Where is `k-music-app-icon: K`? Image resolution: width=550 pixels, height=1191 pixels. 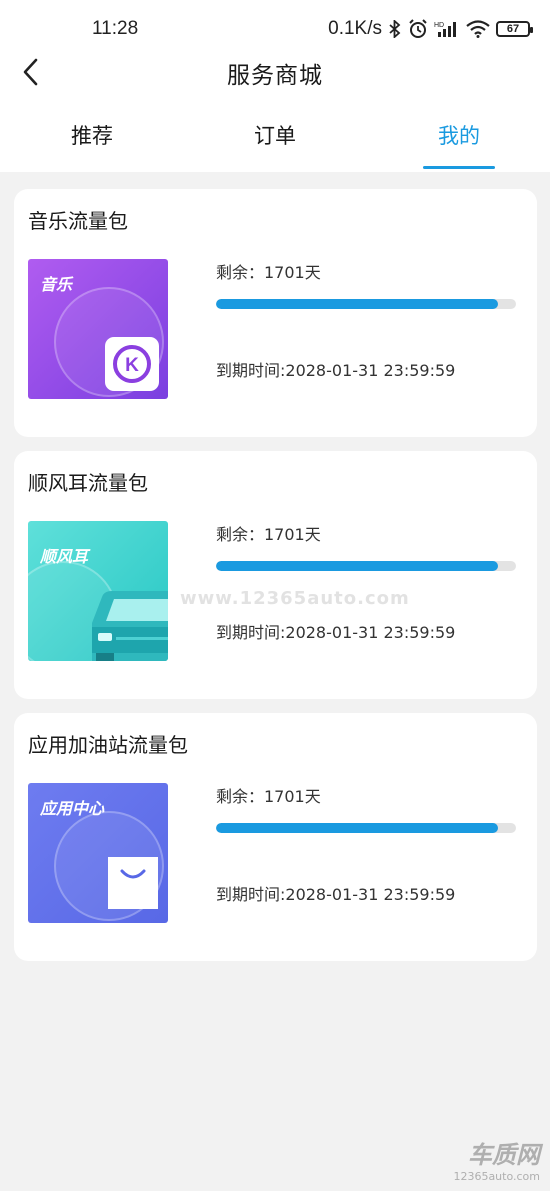
k-music-app-icon: K is located at coordinates (132, 364).